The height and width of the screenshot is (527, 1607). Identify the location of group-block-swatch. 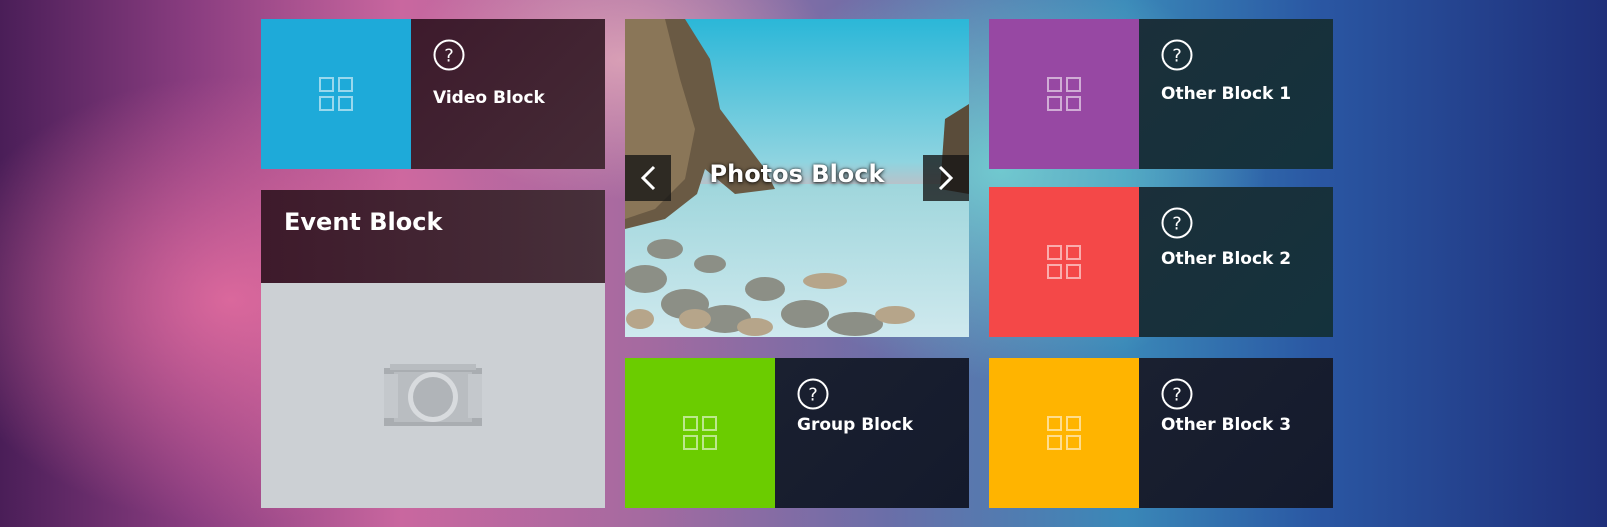
(700, 433).